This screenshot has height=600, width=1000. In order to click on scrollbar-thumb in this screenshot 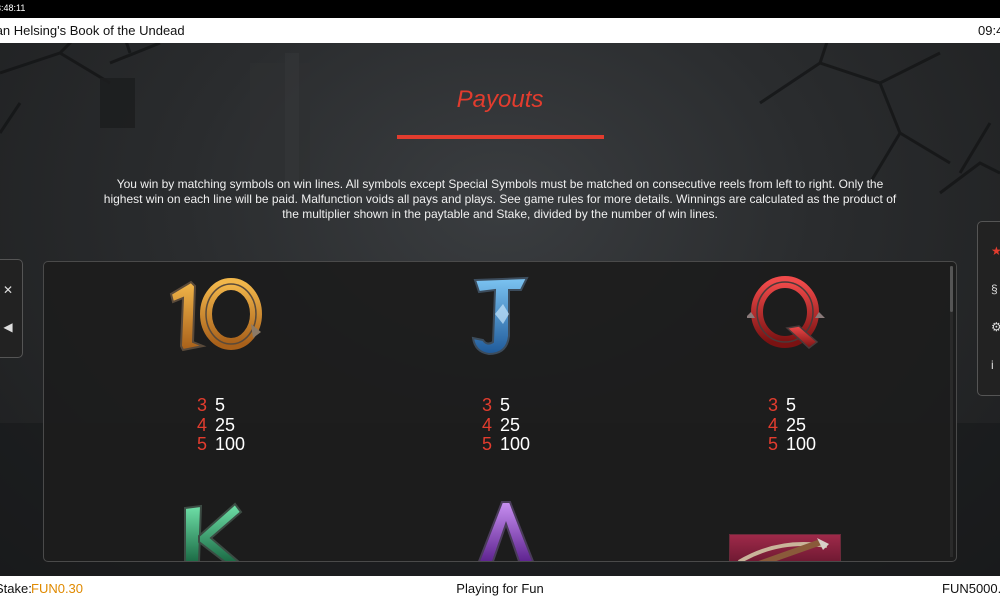, I will do `click(951, 289)`.